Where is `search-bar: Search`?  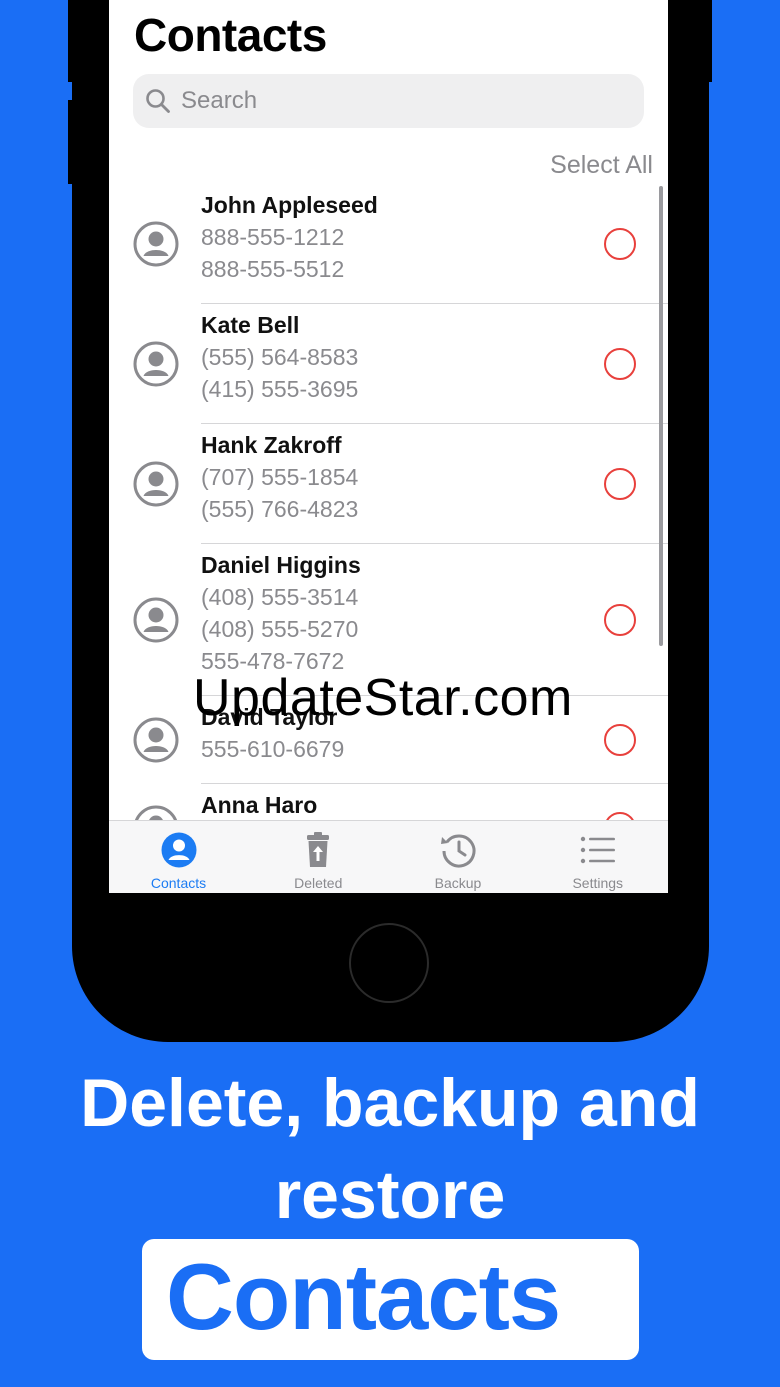
search-bar: Search is located at coordinates (388, 101).